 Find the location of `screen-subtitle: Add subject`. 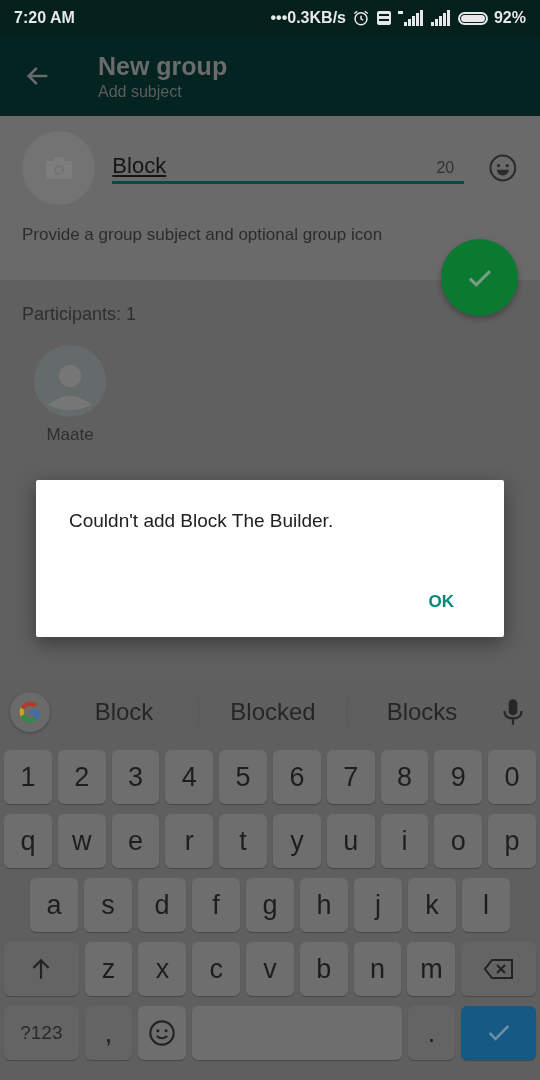

screen-subtitle: Add subject is located at coordinates (140, 91).